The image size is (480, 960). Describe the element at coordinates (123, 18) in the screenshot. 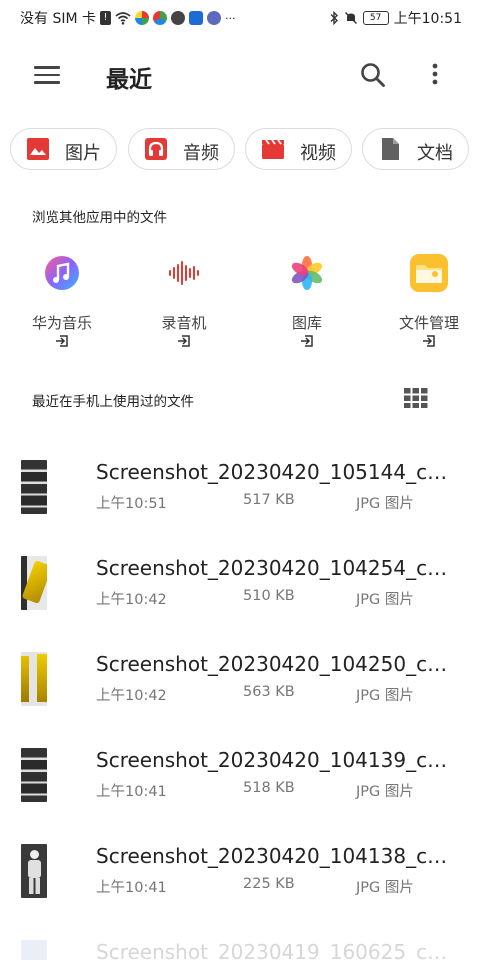

I see `wifi-icon` at that location.